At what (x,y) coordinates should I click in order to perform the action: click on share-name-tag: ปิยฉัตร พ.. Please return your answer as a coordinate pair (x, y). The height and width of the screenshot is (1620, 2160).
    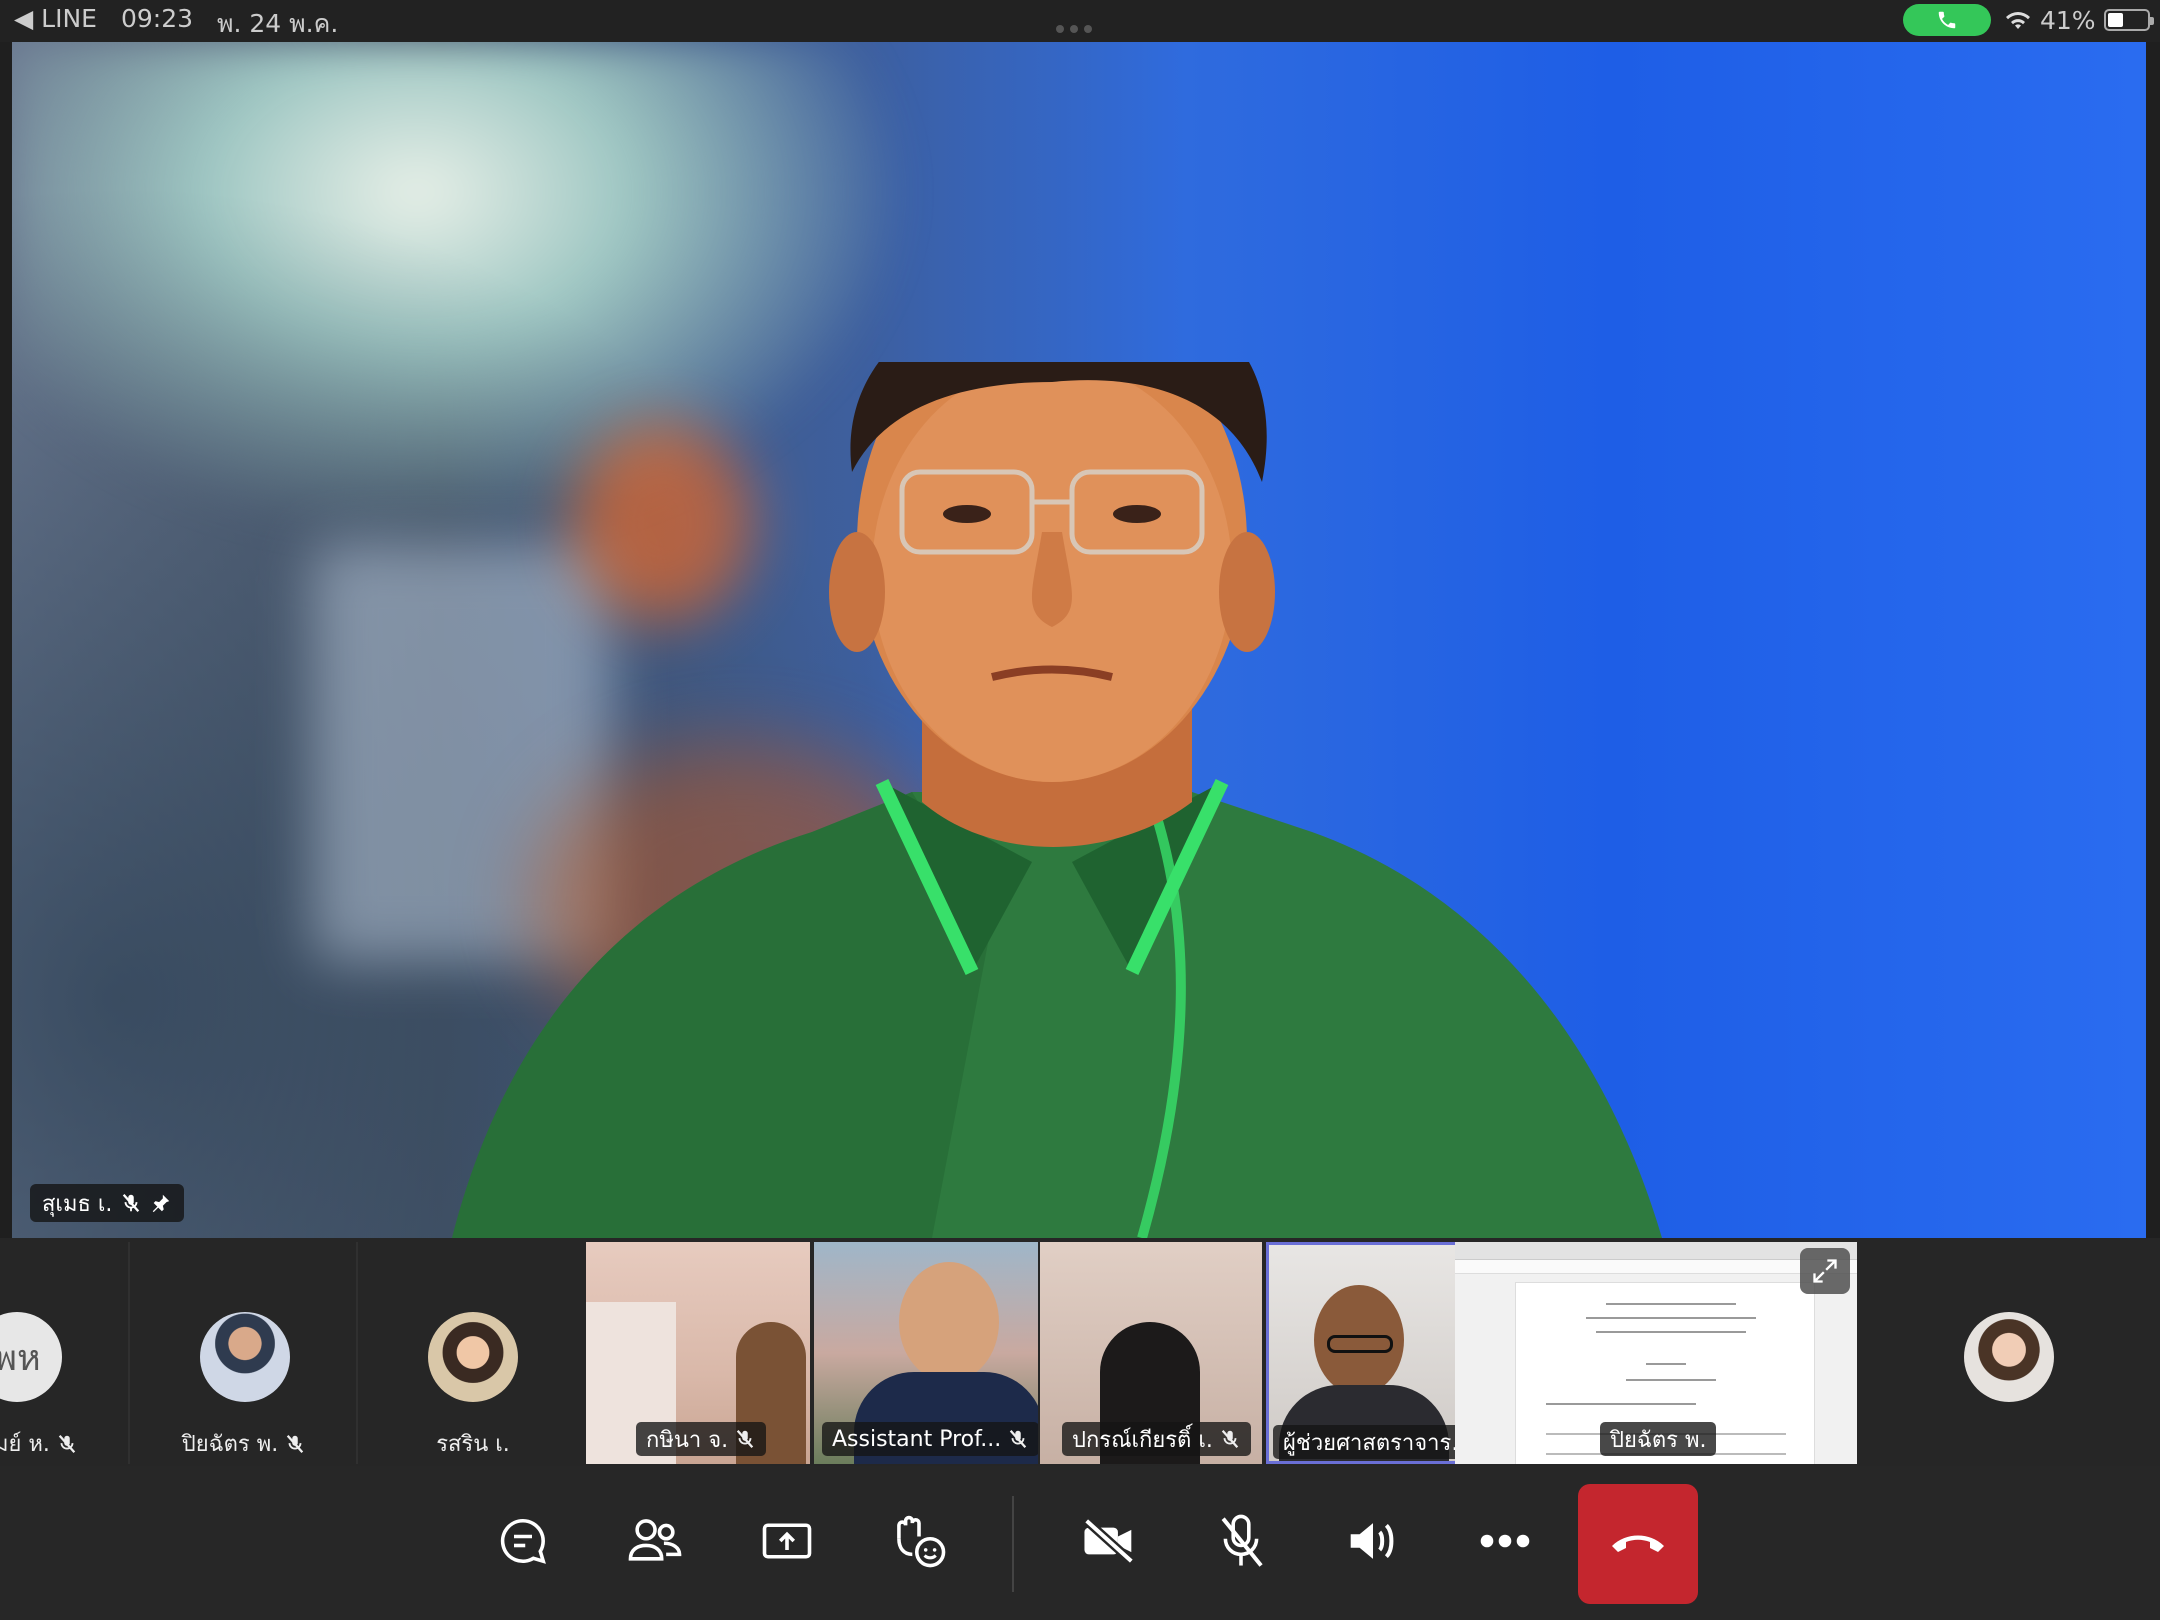
    Looking at the image, I should click on (1658, 1439).